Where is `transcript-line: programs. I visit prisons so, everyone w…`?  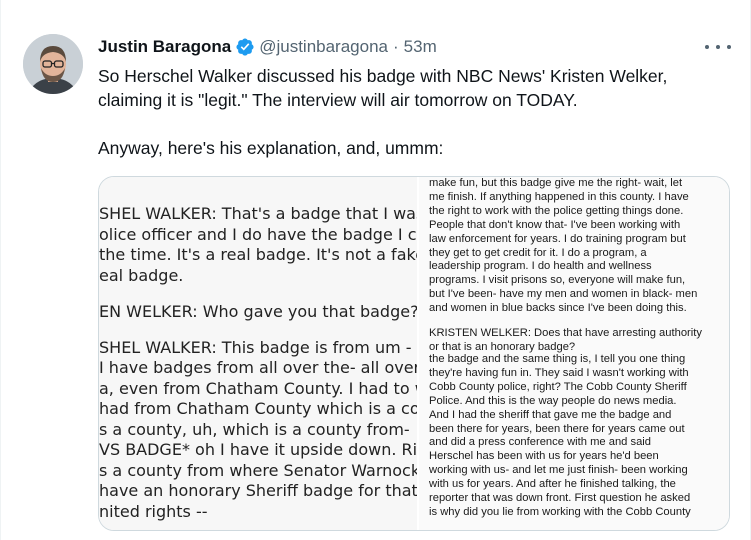
transcript-line: programs. I visit prisons so, everyone w… is located at coordinates (557, 280).